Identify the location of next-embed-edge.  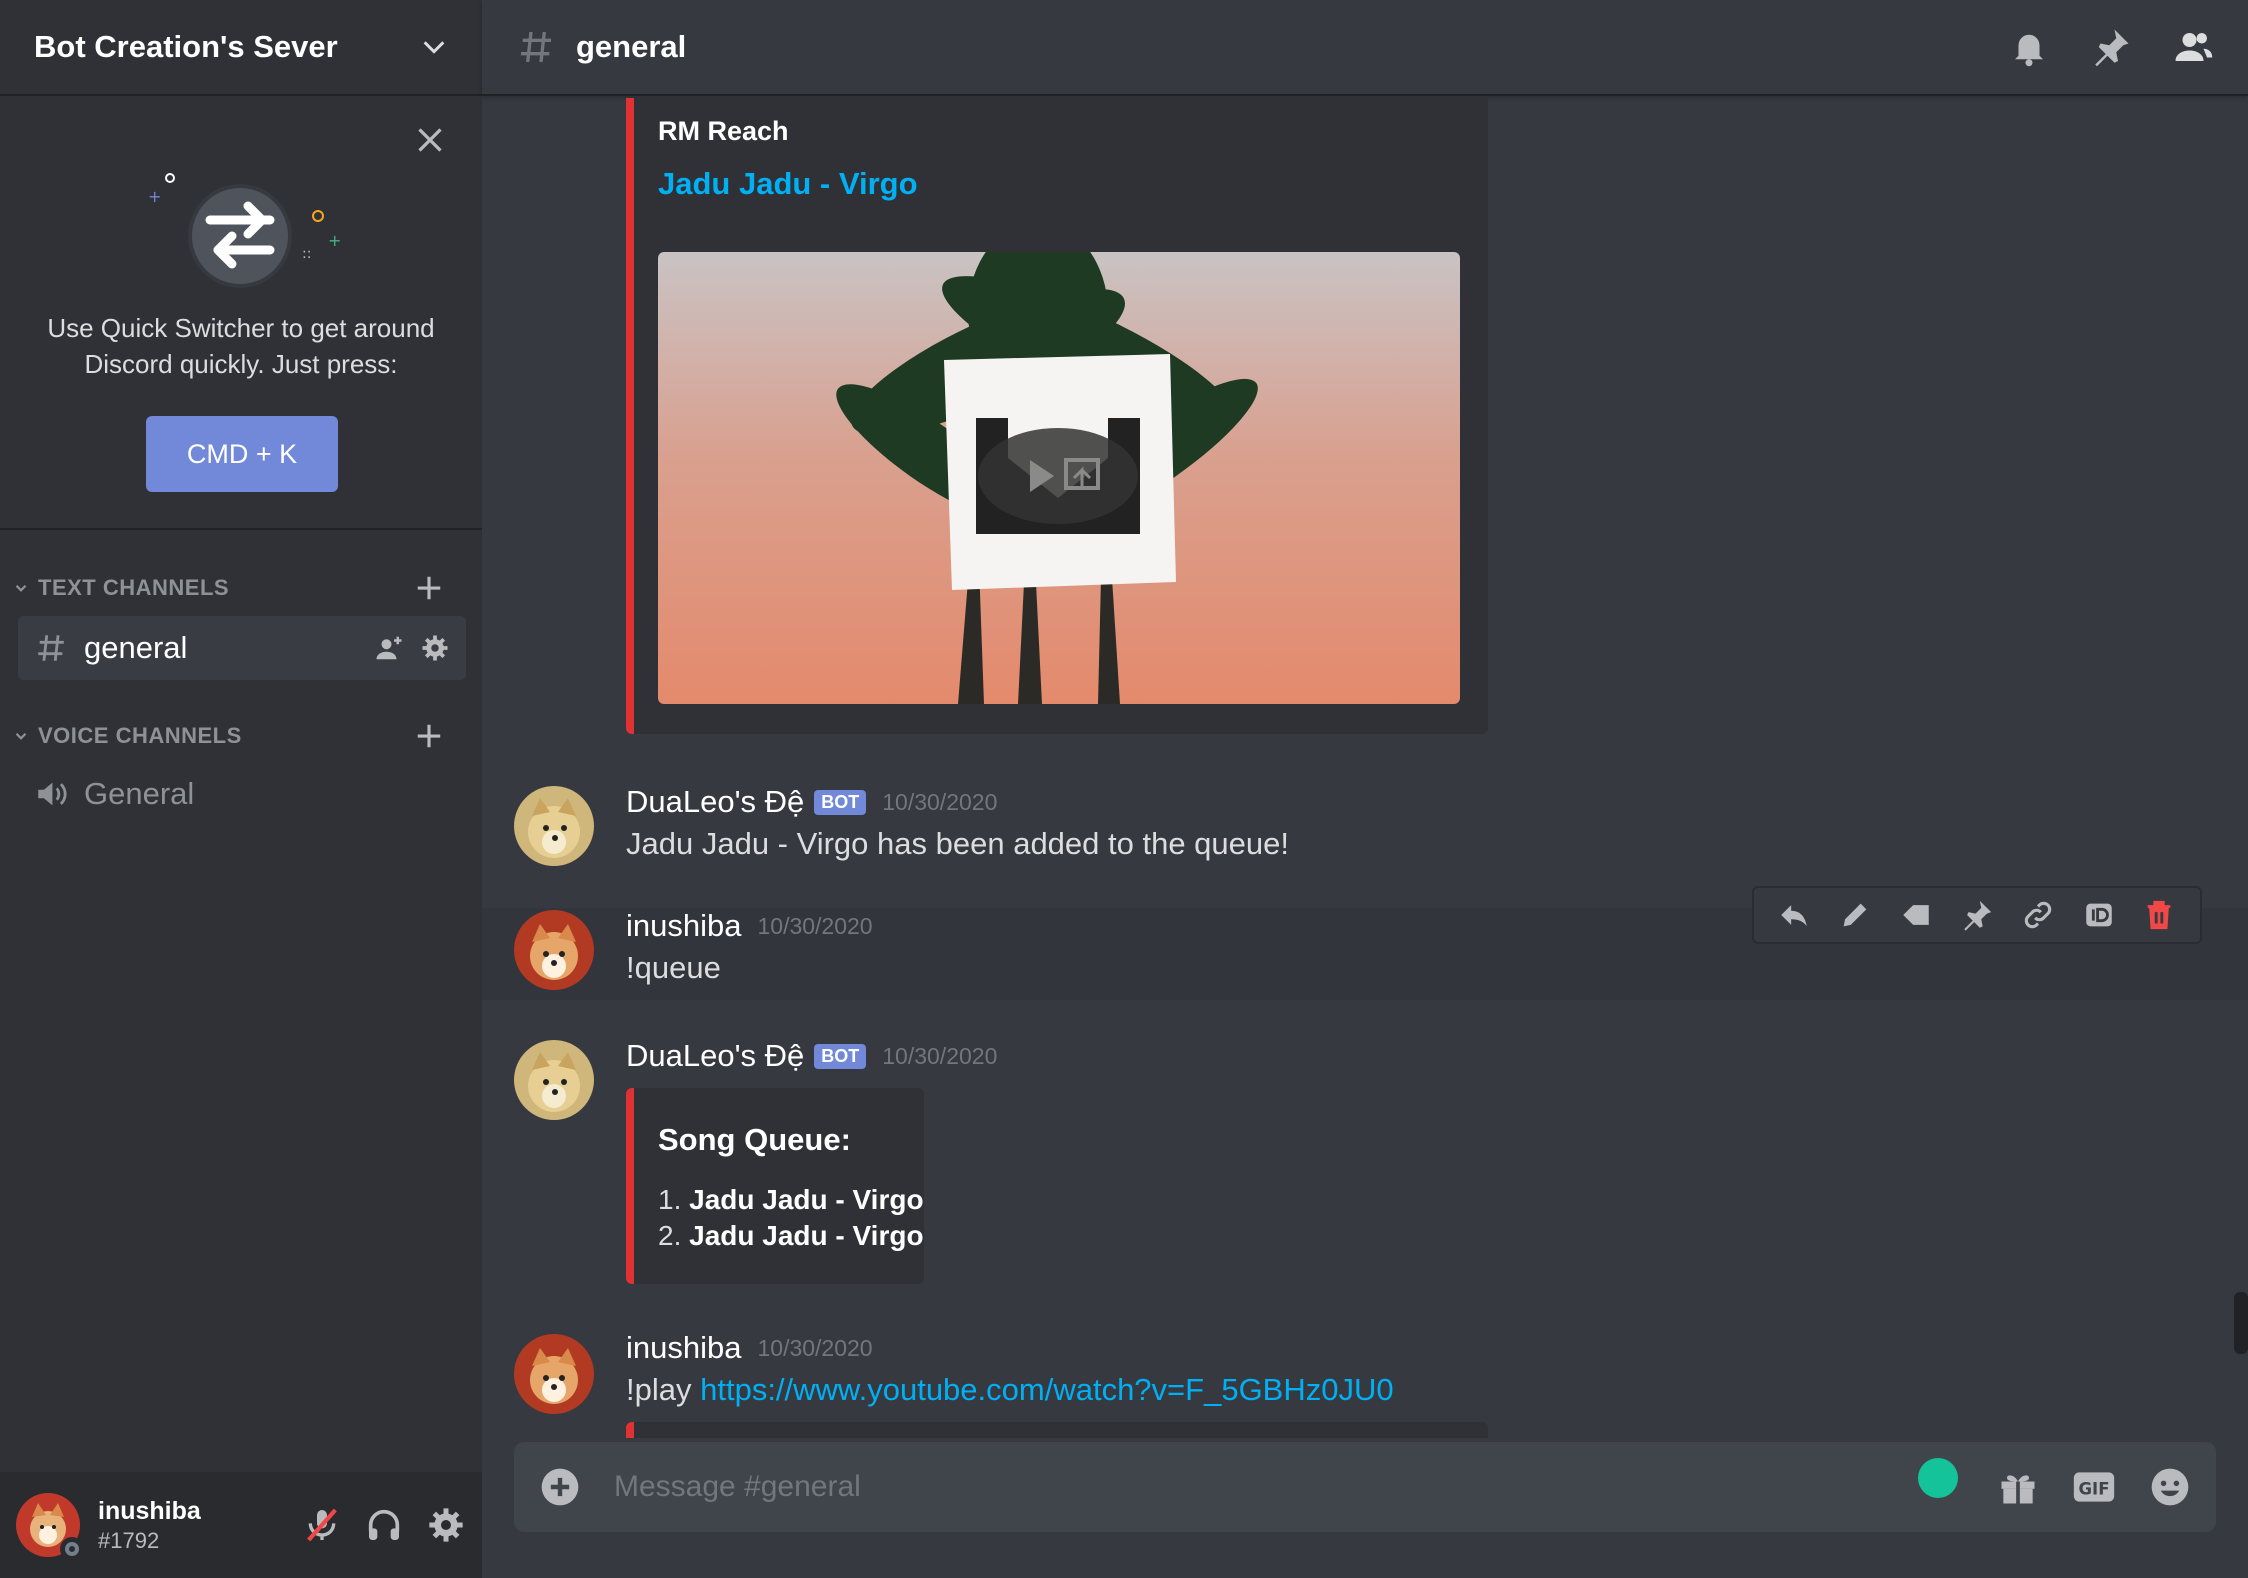
(1057, 1430).